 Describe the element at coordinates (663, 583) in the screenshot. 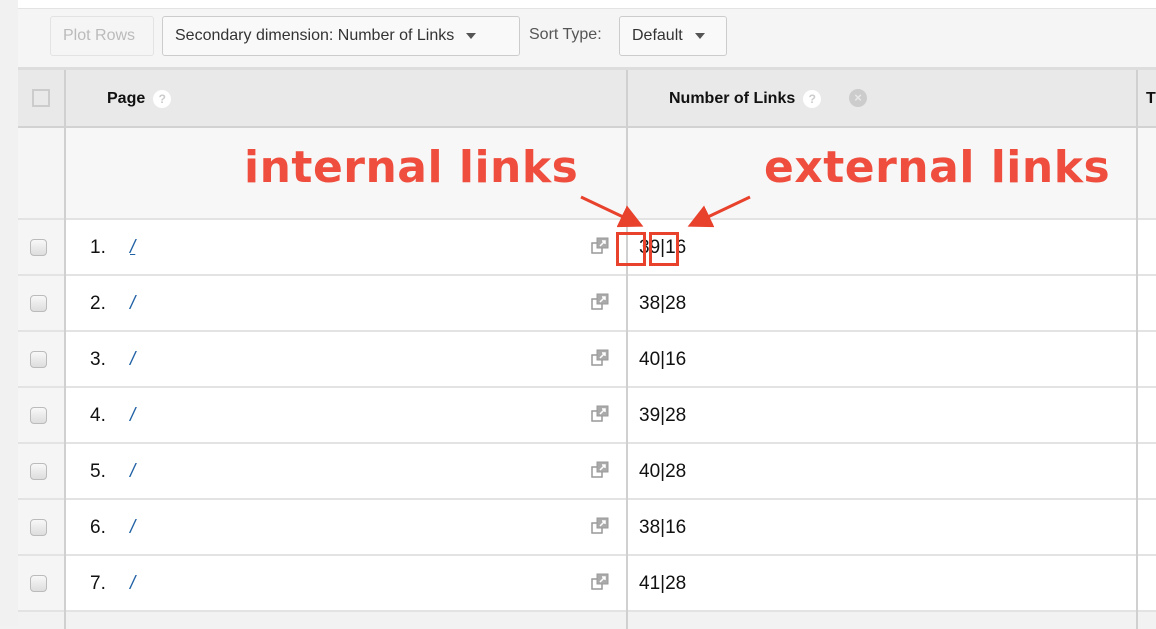

I see `number-of-links-value: 41|28` at that location.